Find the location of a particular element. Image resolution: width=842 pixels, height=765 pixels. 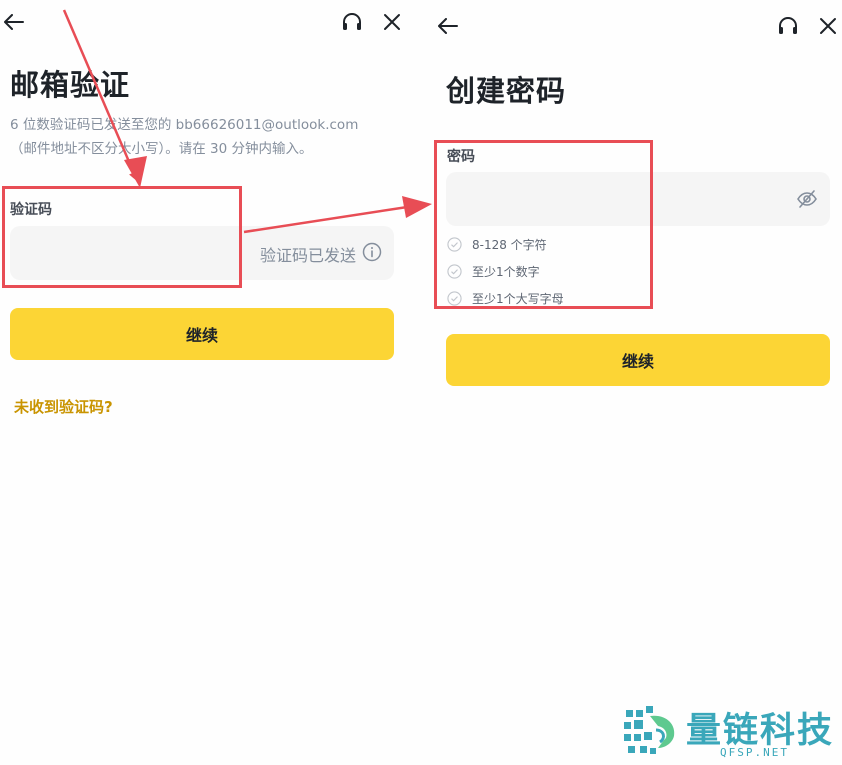

page-title: 创建密码 is located at coordinates (506, 91).